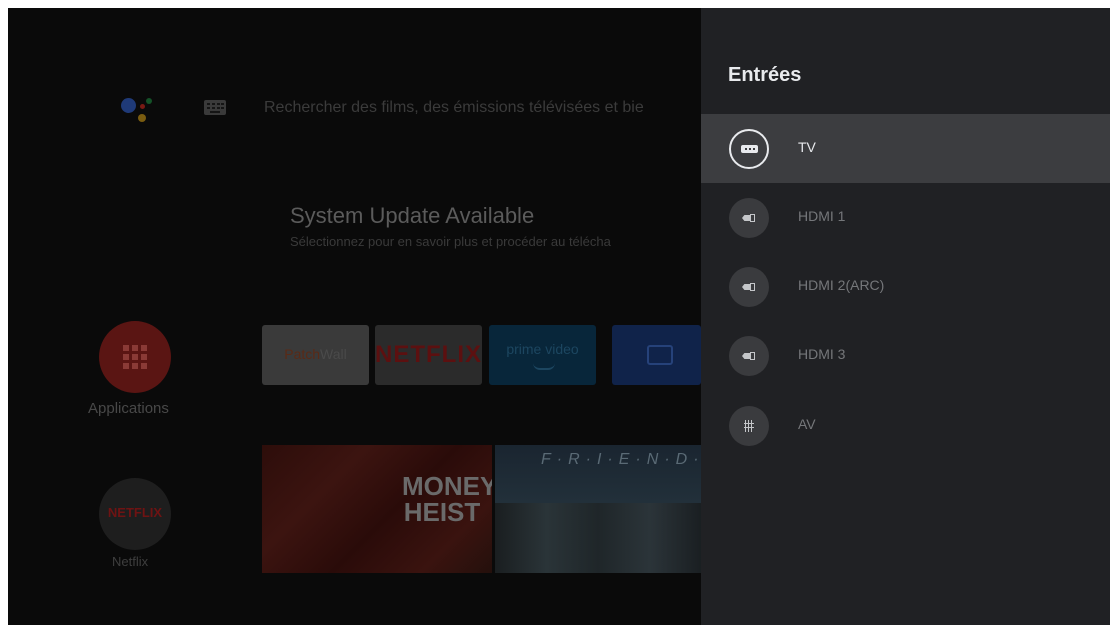  I want to click on apps-grid-icon, so click(135, 357).